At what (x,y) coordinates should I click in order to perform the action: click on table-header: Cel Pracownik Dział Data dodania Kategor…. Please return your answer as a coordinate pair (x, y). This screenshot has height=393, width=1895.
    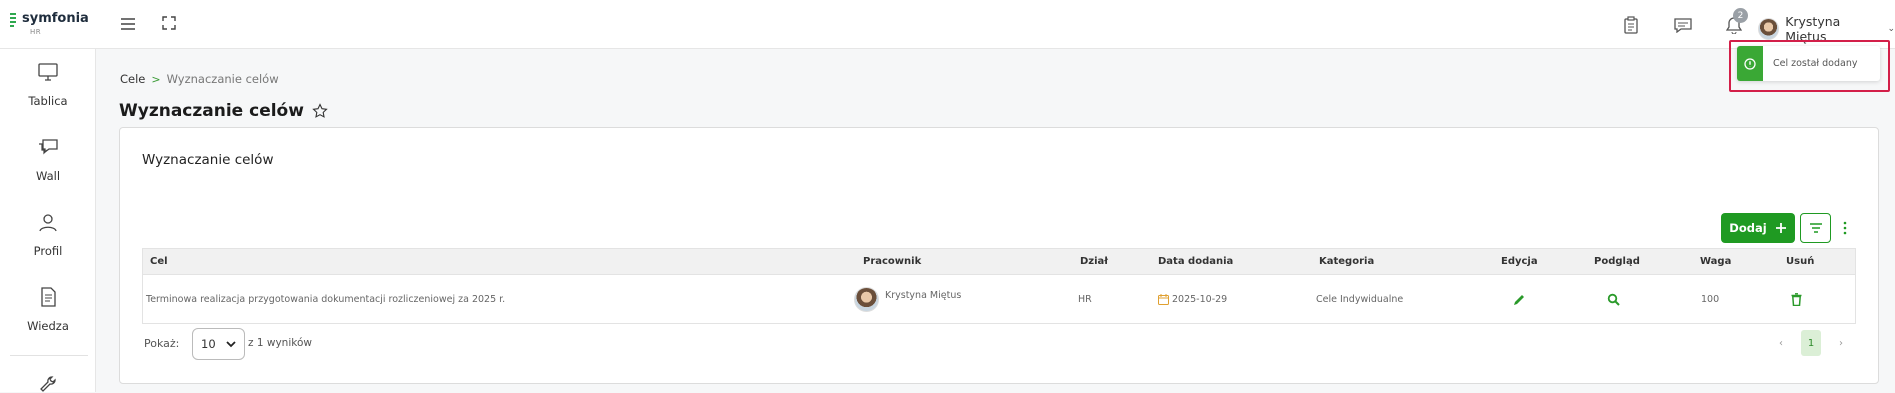
    Looking at the image, I should click on (999, 261).